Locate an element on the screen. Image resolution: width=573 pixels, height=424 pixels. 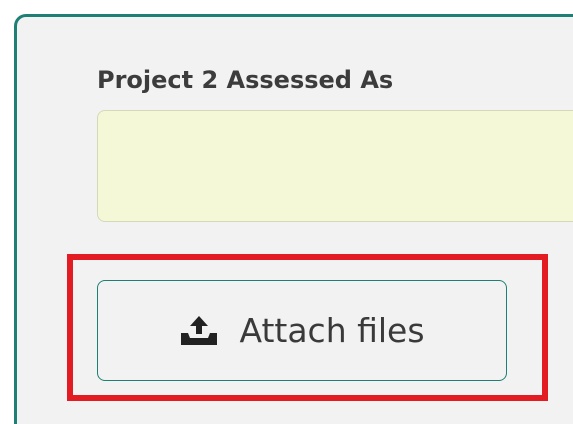
upload-icon is located at coordinates (199, 331).